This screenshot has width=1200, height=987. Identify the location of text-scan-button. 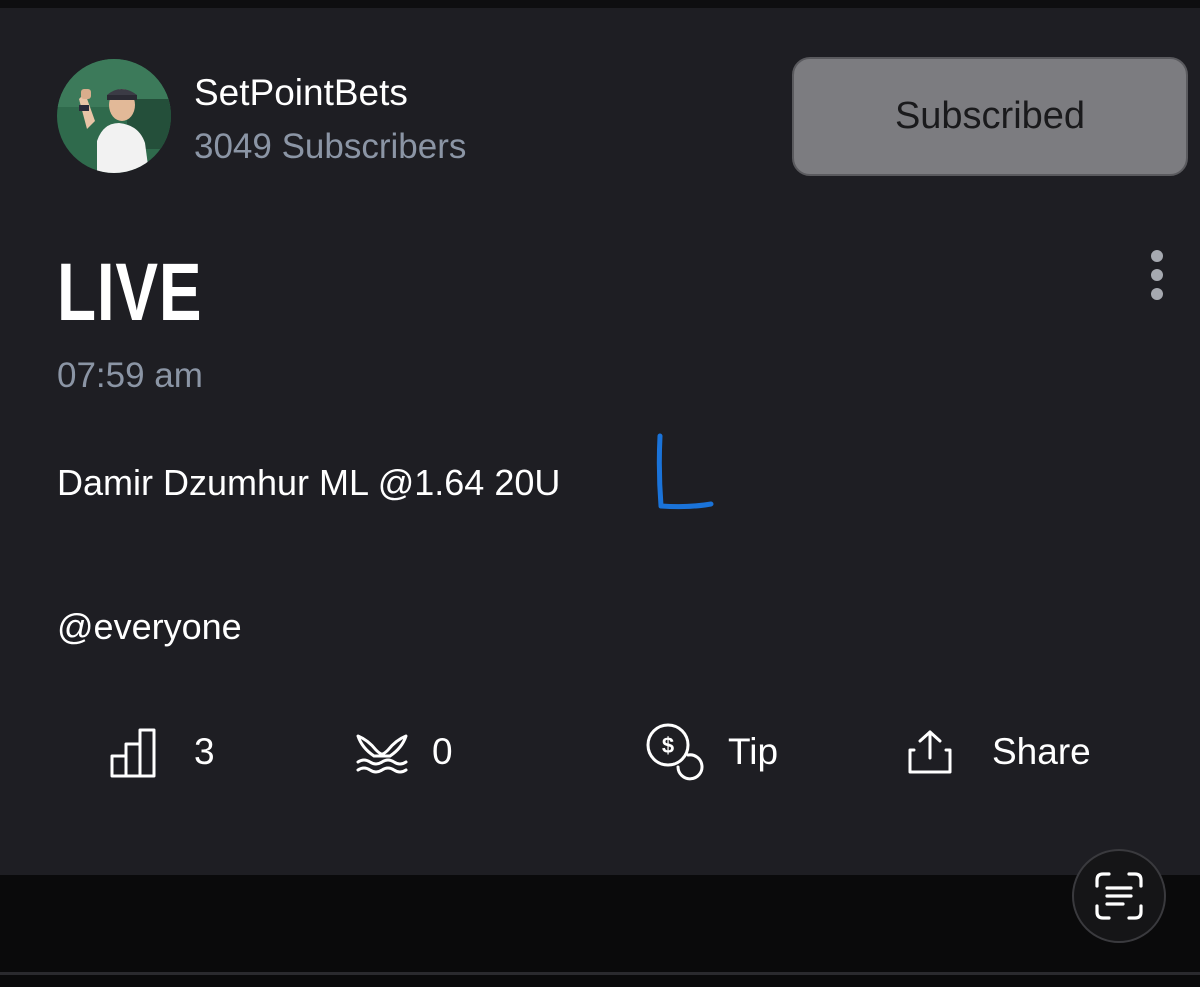
(1119, 896).